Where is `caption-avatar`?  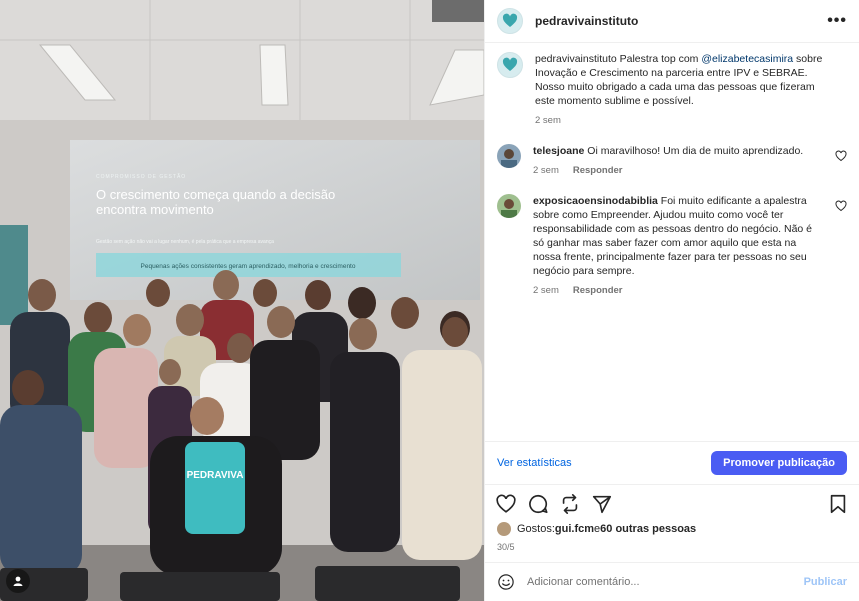
caption-avatar is located at coordinates (510, 65).